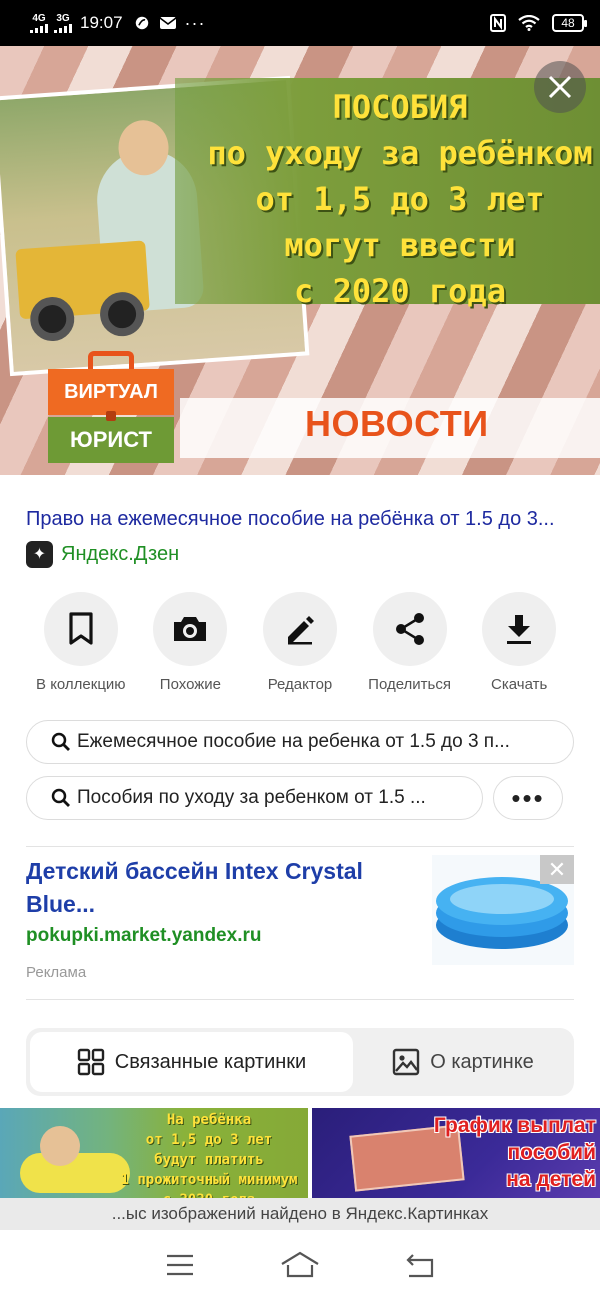  Describe the element at coordinates (191, 1062) in the screenshot. I see `tab-related-images: Связанные картинки` at that location.